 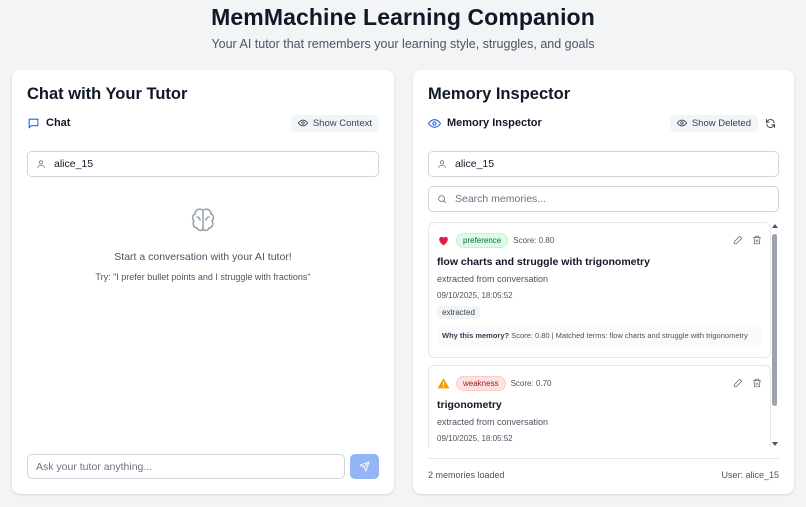 What do you see at coordinates (107, 94) in the screenshot?
I see `chat-panel-title: Chat with Your Tutor` at bounding box center [107, 94].